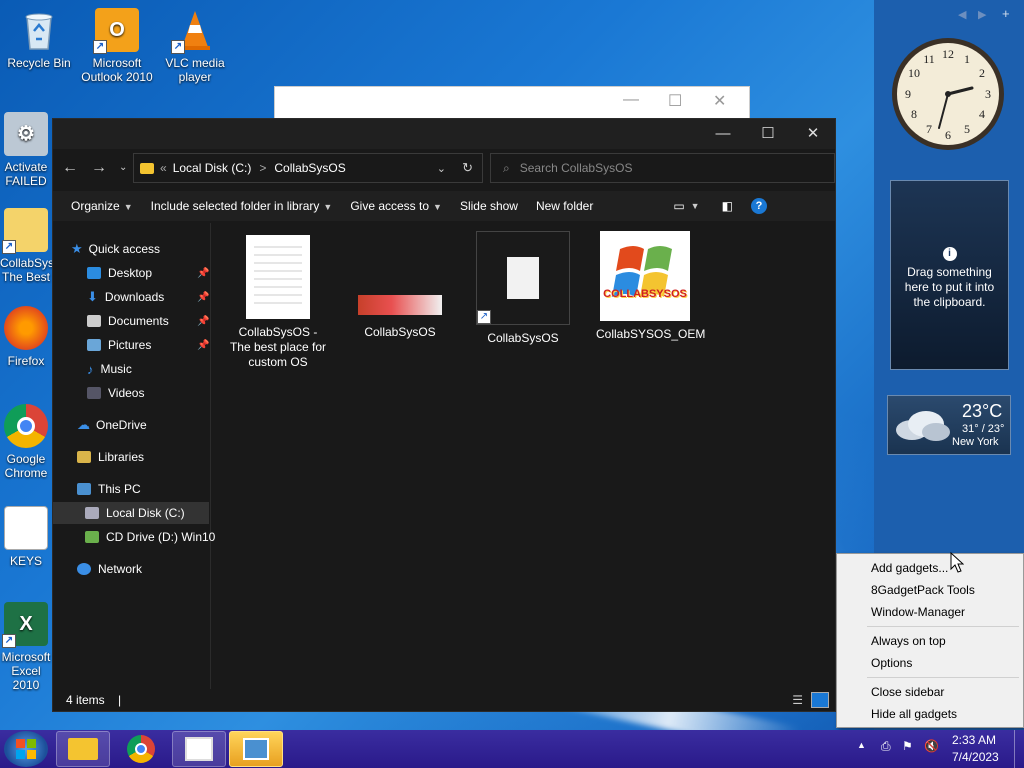  Describe the element at coordinates (148, 273) in the screenshot. I see `nav-desktop: Desktop 📌` at that location.